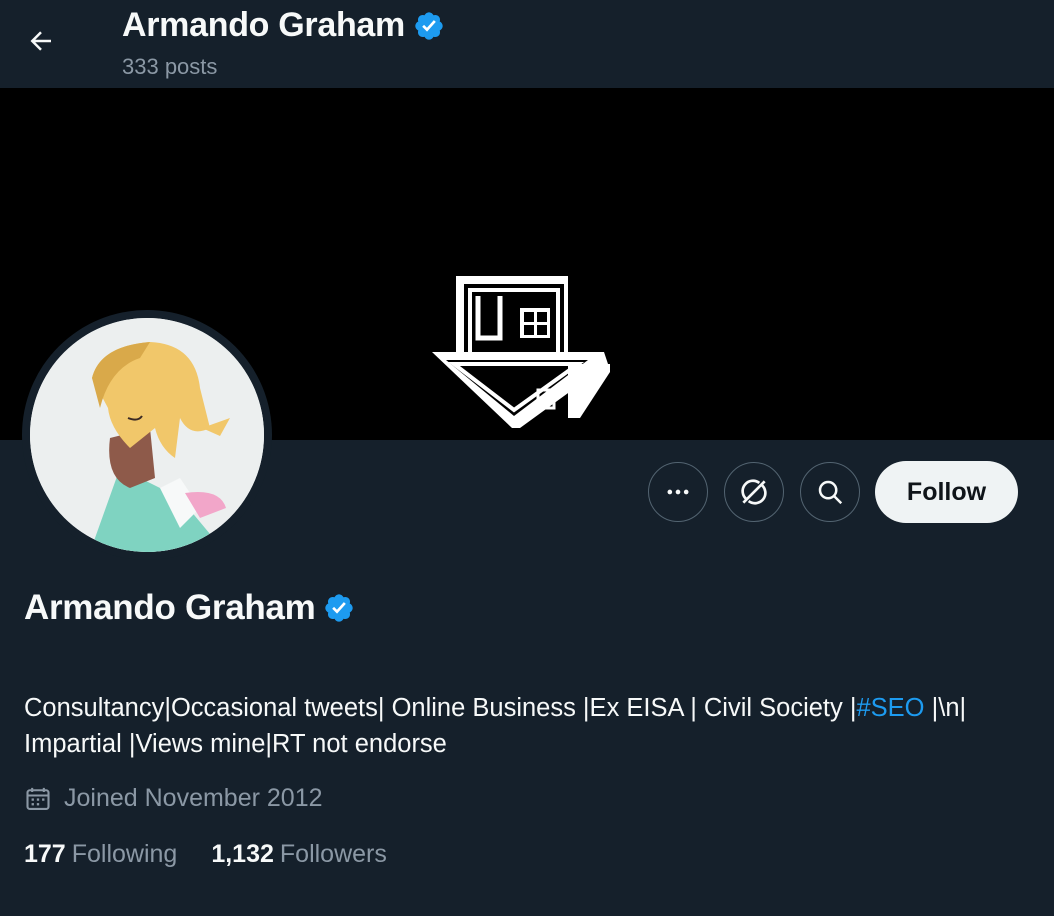  I want to click on profile-actions: Follow, so click(833, 492).